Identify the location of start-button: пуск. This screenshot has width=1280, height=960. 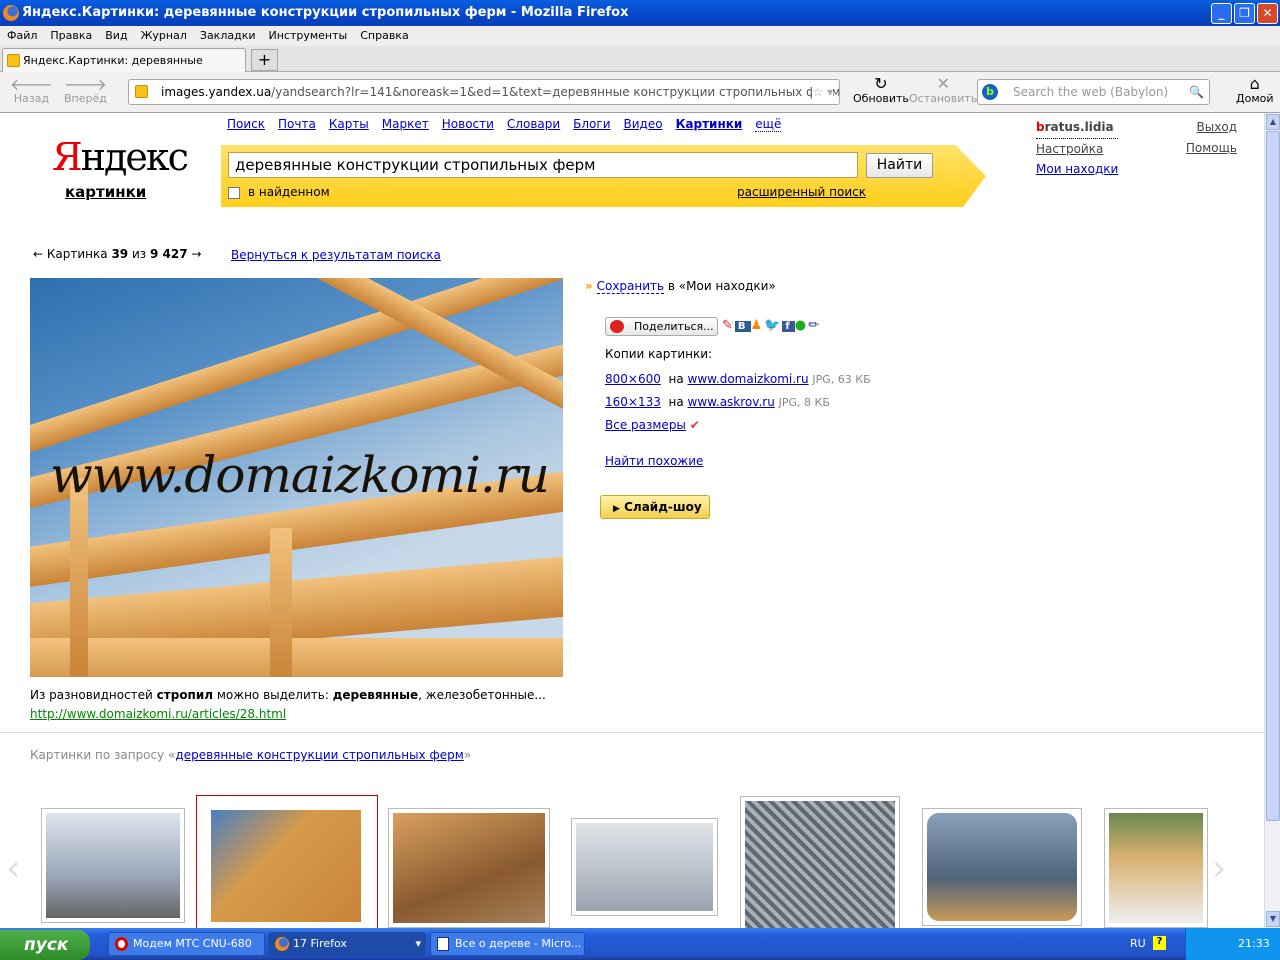
(45, 945).